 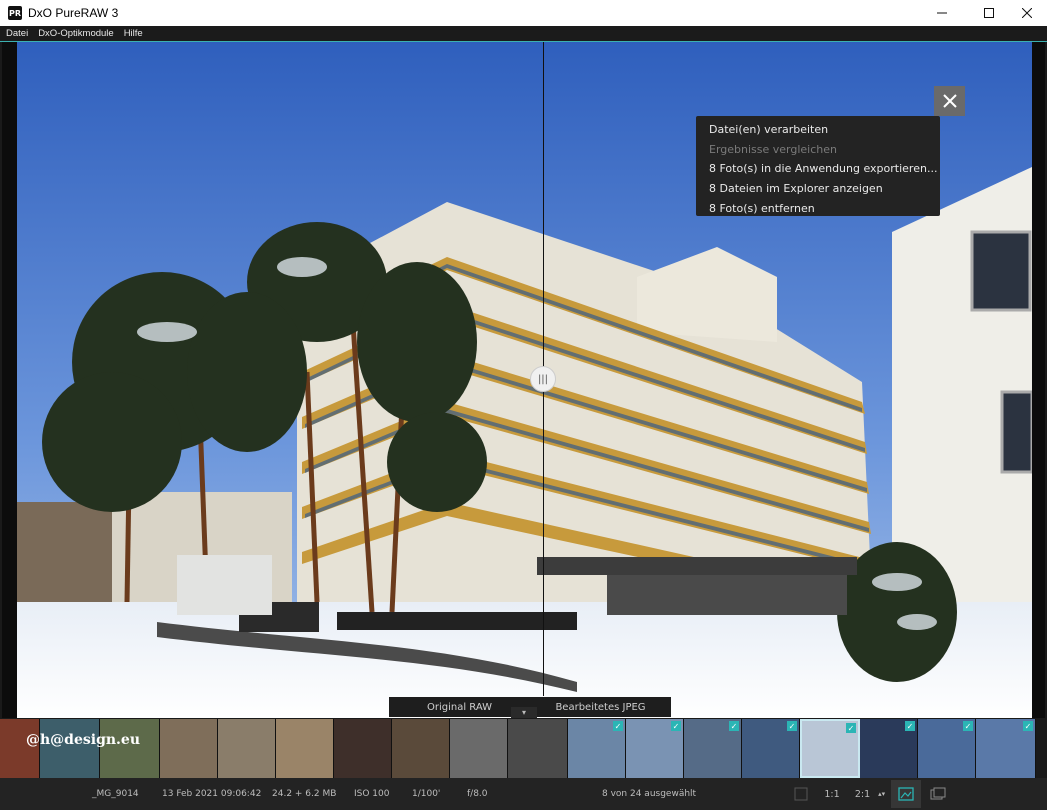 What do you see at coordinates (818, 189) in the screenshot?
I see `menu-show-in-explorer: 8 Dateien im Explorer anzeigen` at bounding box center [818, 189].